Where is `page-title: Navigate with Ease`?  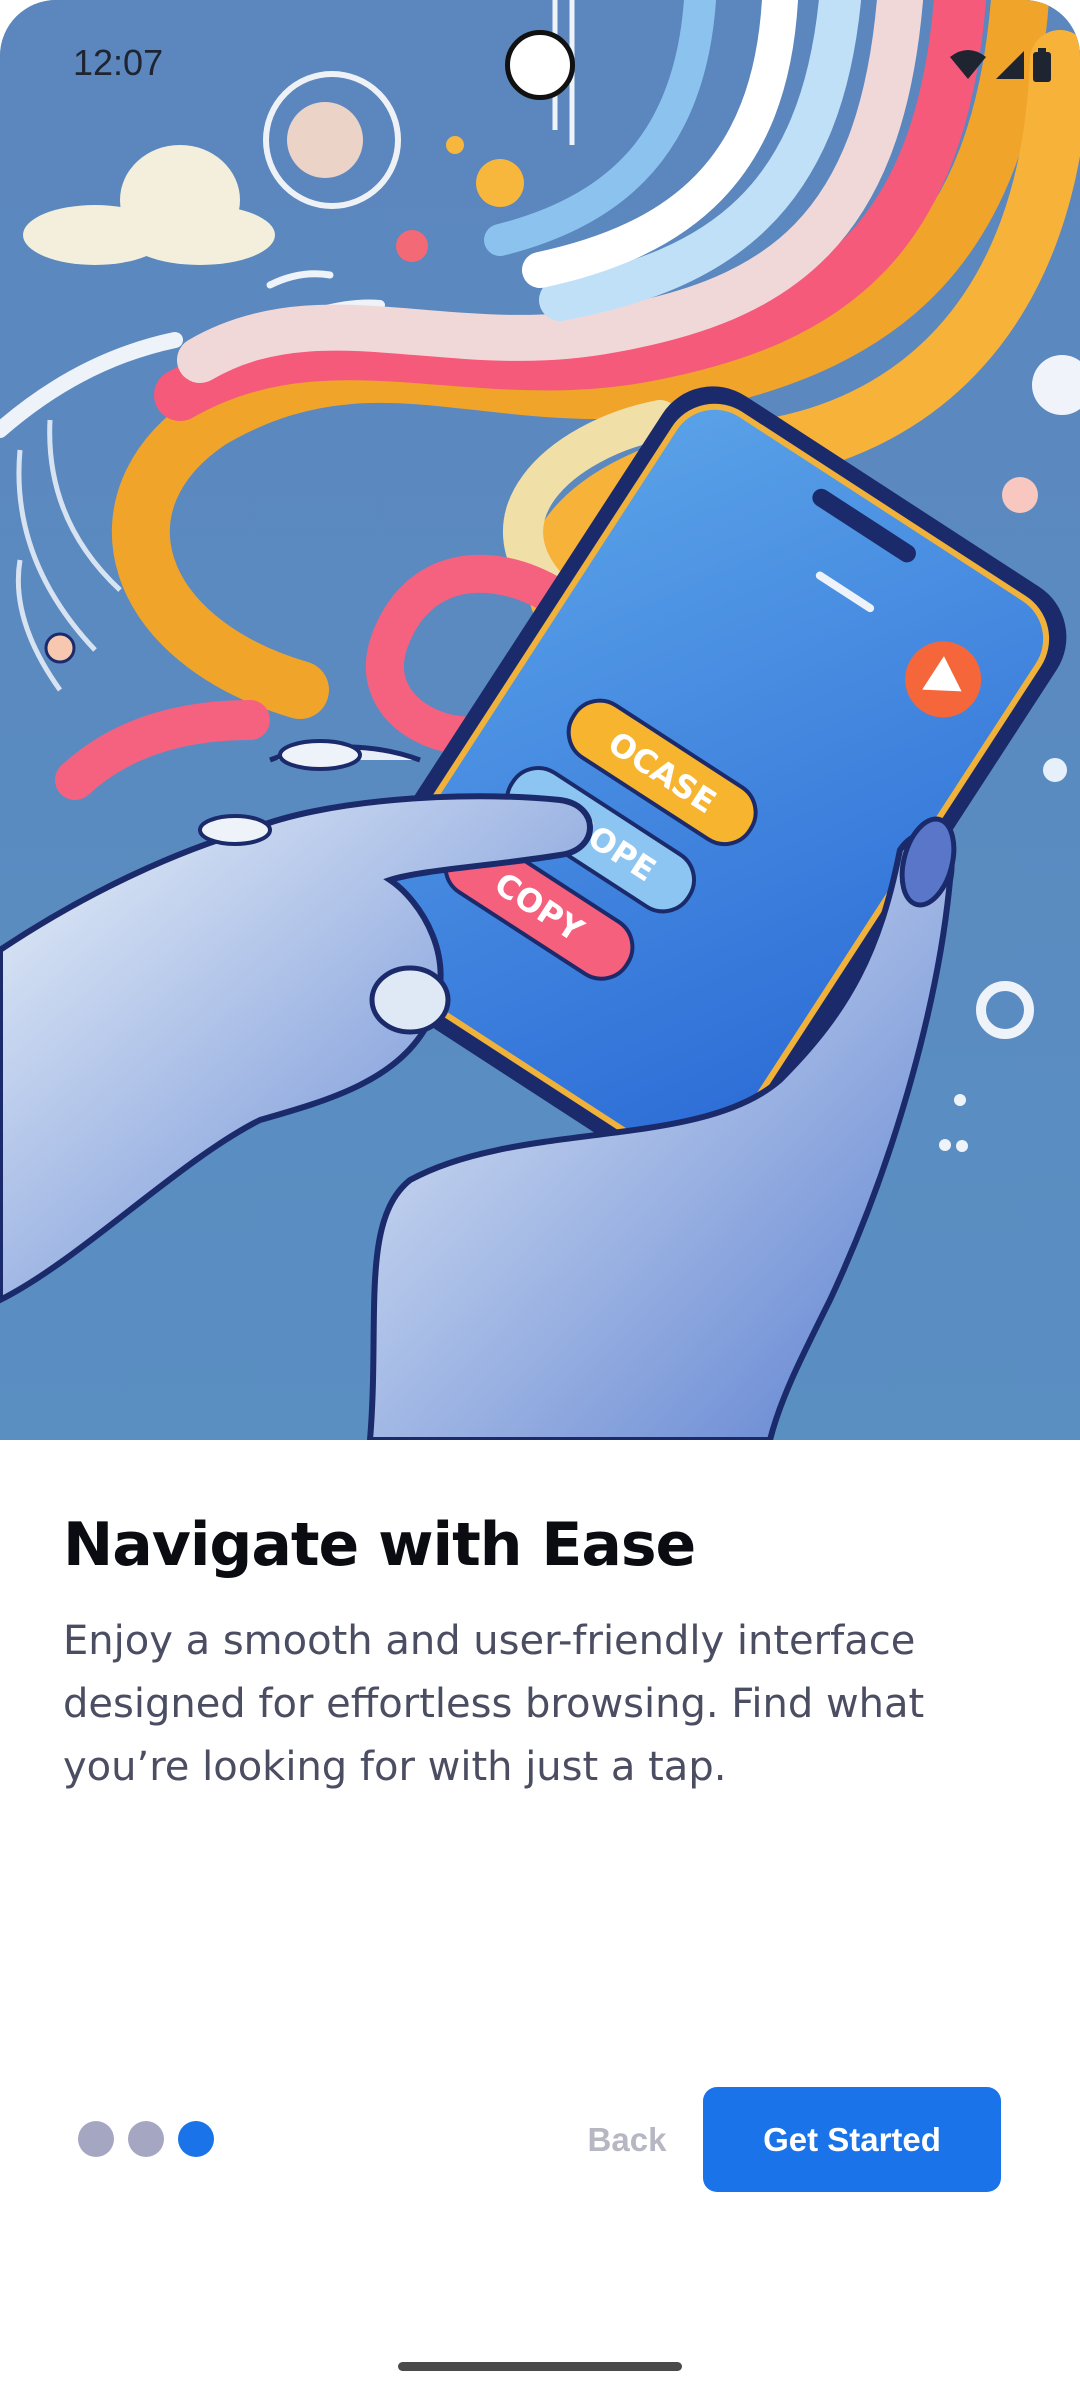
page-title: Navigate with Ease is located at coordinates (379, 1545).